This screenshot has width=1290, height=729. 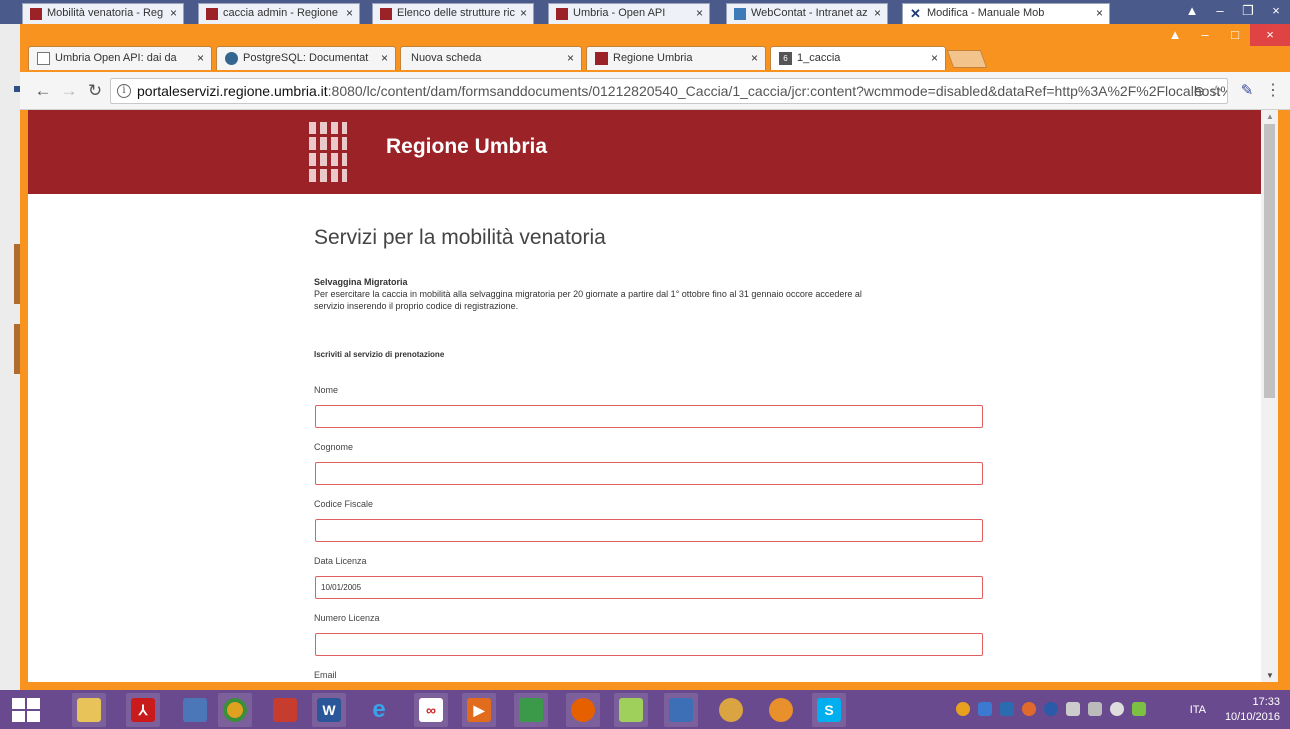 I want to click on browser-tab: Regione Umbria ×, so click(x=676, y=58).